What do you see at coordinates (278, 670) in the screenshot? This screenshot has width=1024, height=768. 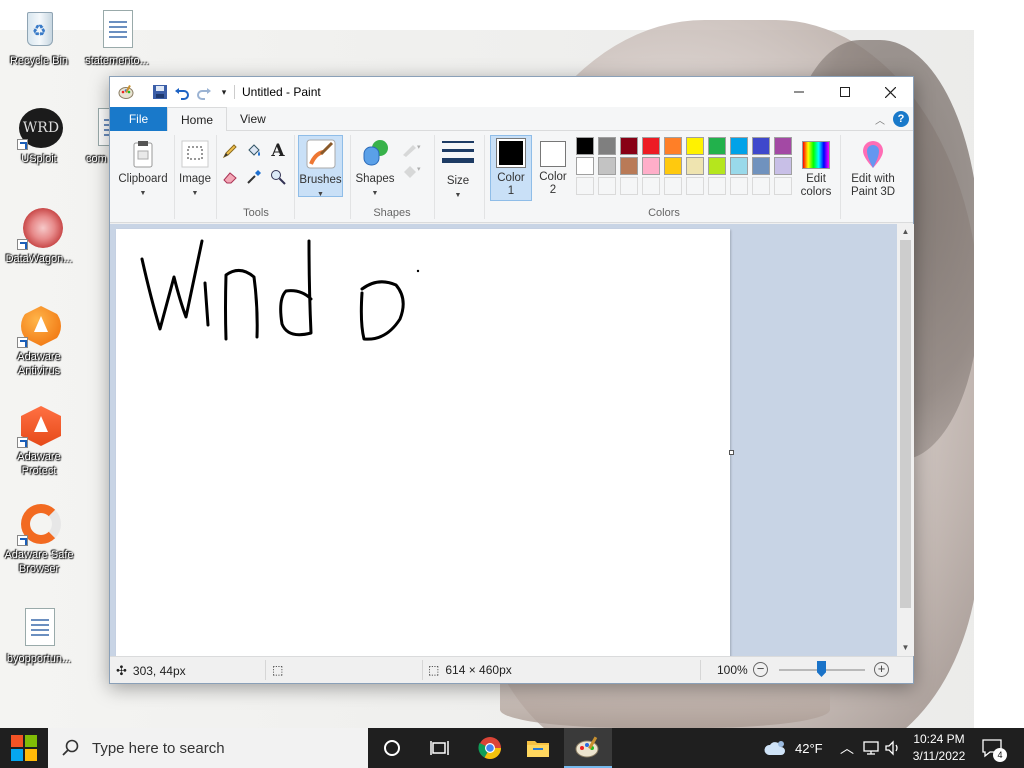 I see `selection-icon: ⬚` at bounding box center [278, 670].